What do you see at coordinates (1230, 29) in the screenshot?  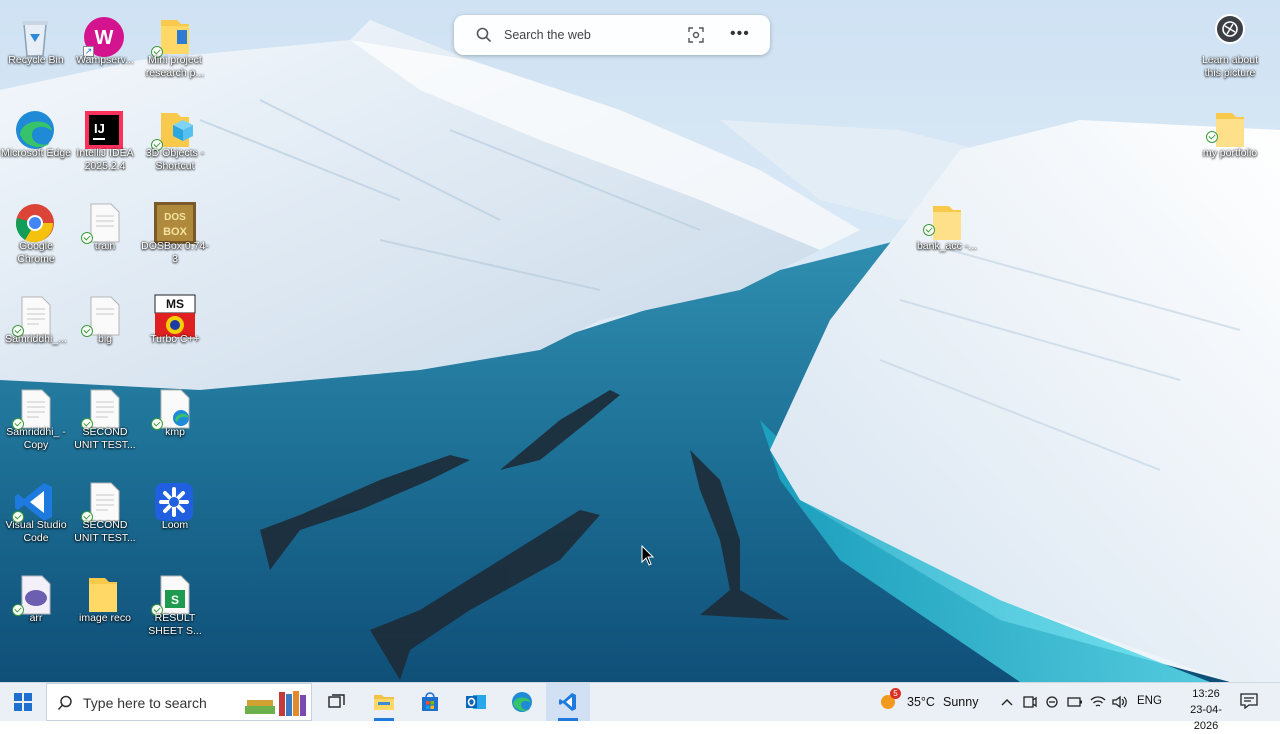 I see `camera-info-icon` at bounding box center [1230, 29].